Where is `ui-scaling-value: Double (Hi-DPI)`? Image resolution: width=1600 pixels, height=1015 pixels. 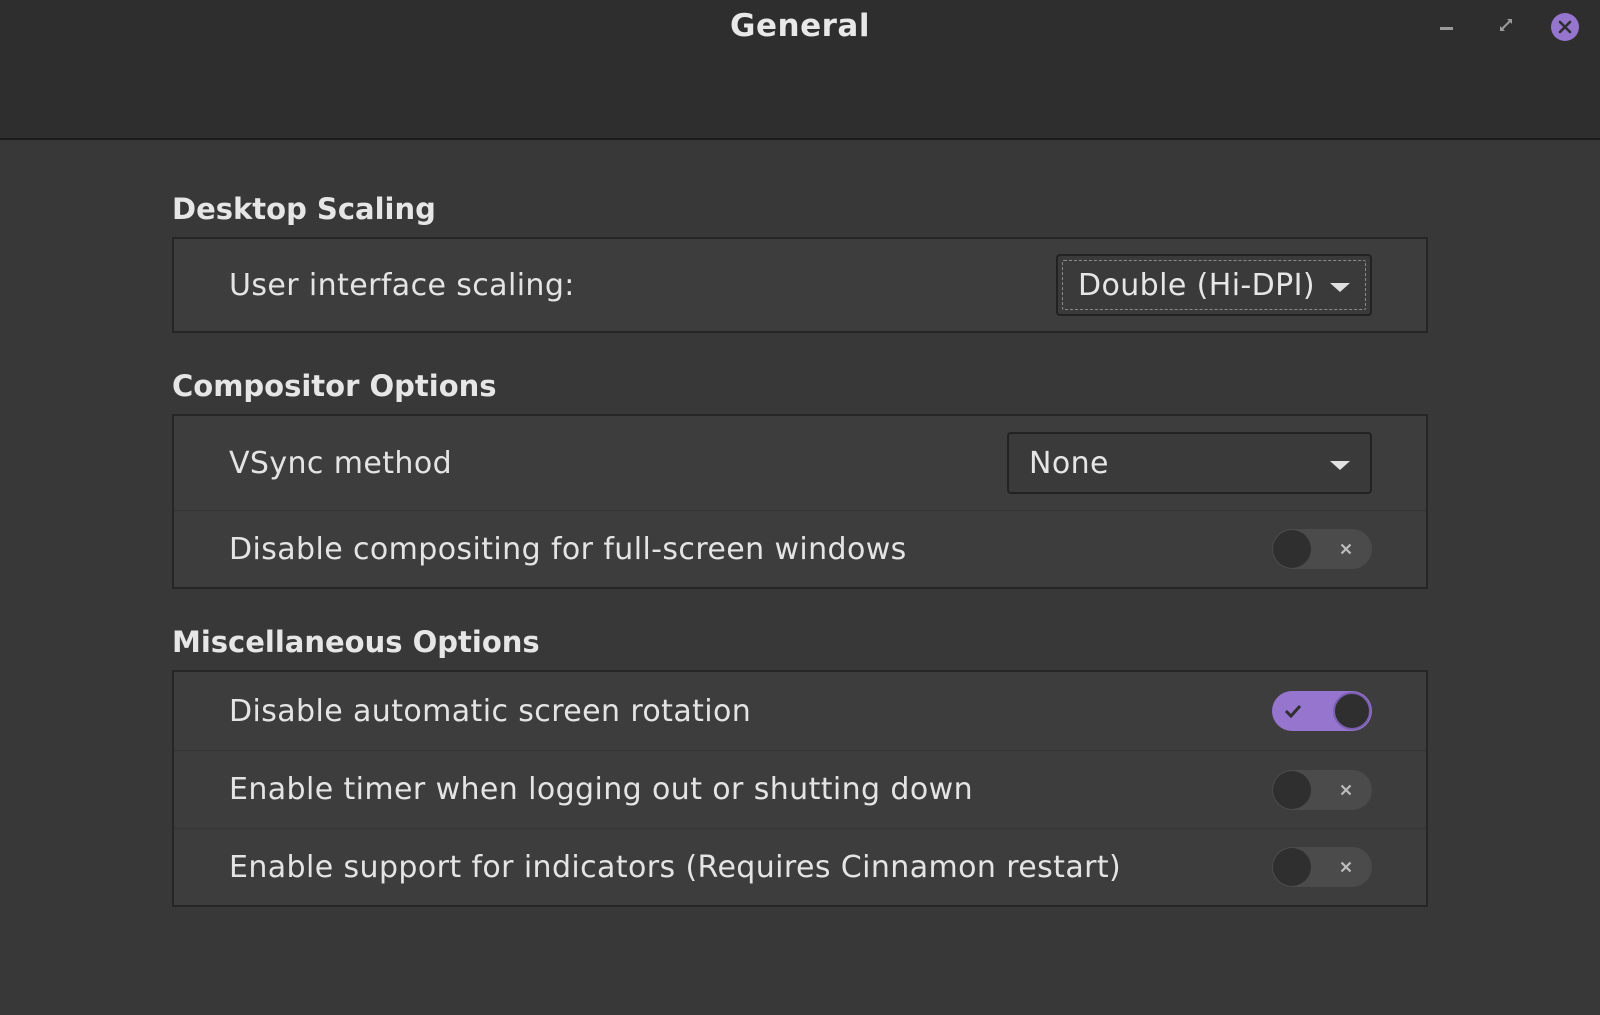
ui-scaling-value: Double (Hi-DPI) is located at coordinates (1197, 285).